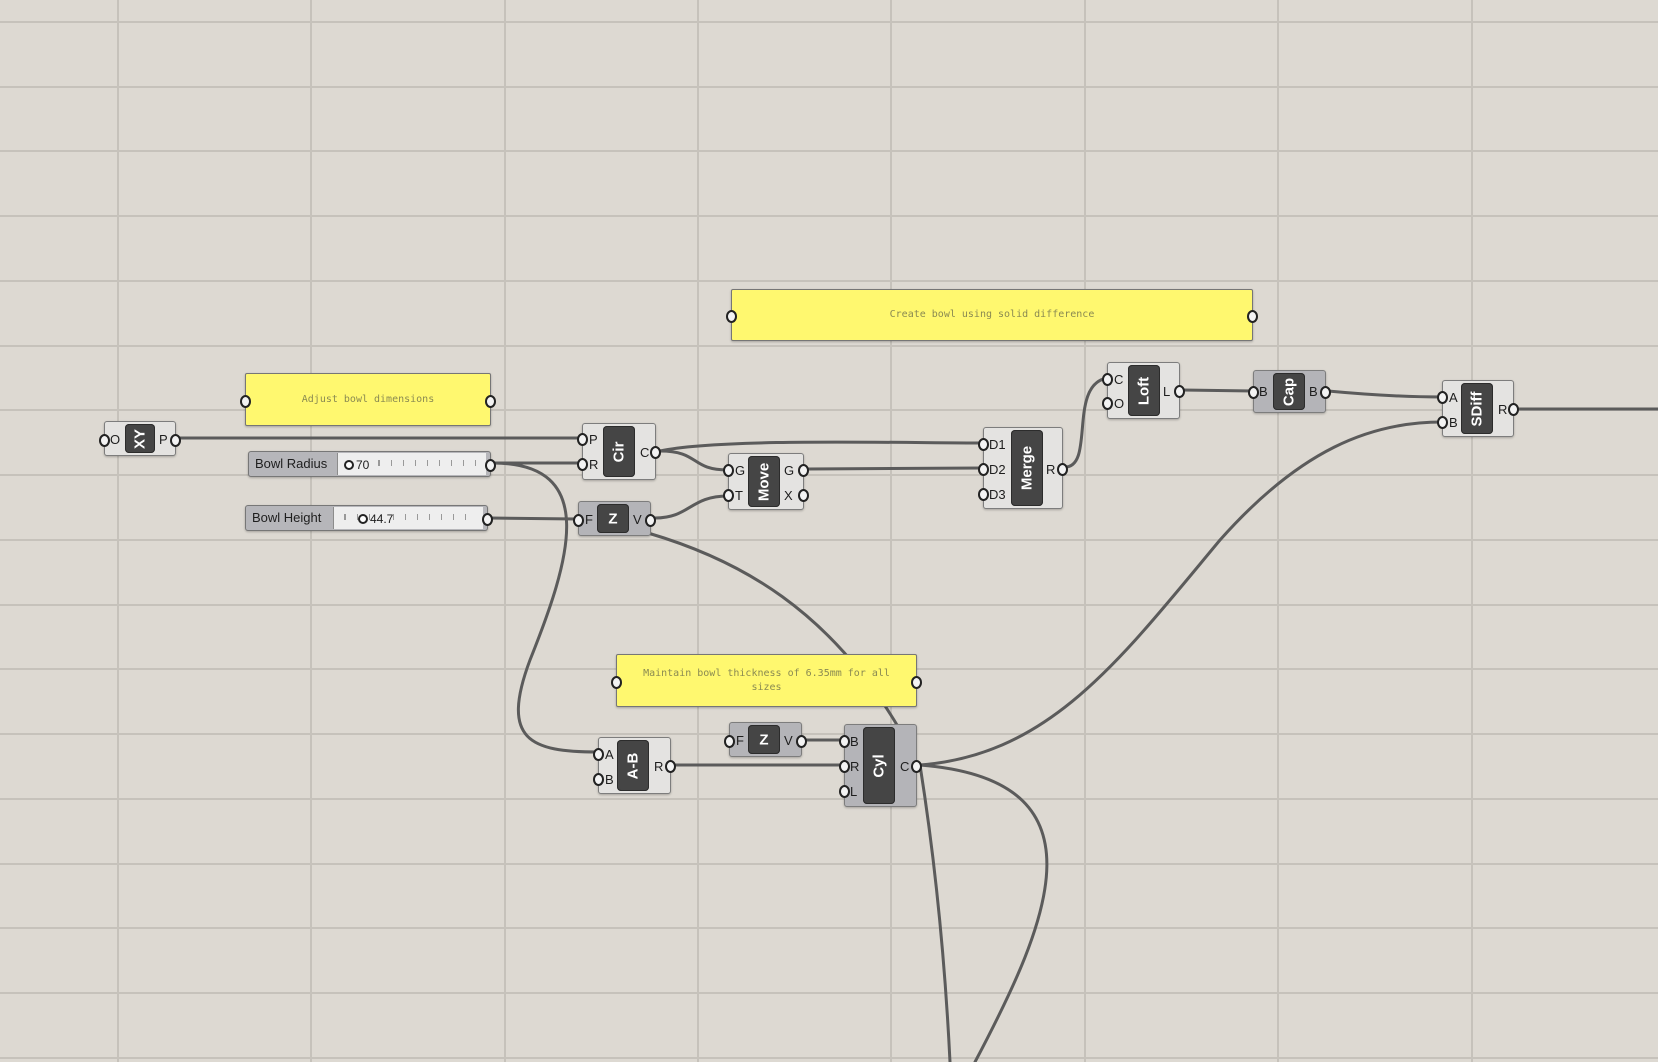 The image size is (1658, 1062). I want to click on component-name: XY, so click(140, 438).